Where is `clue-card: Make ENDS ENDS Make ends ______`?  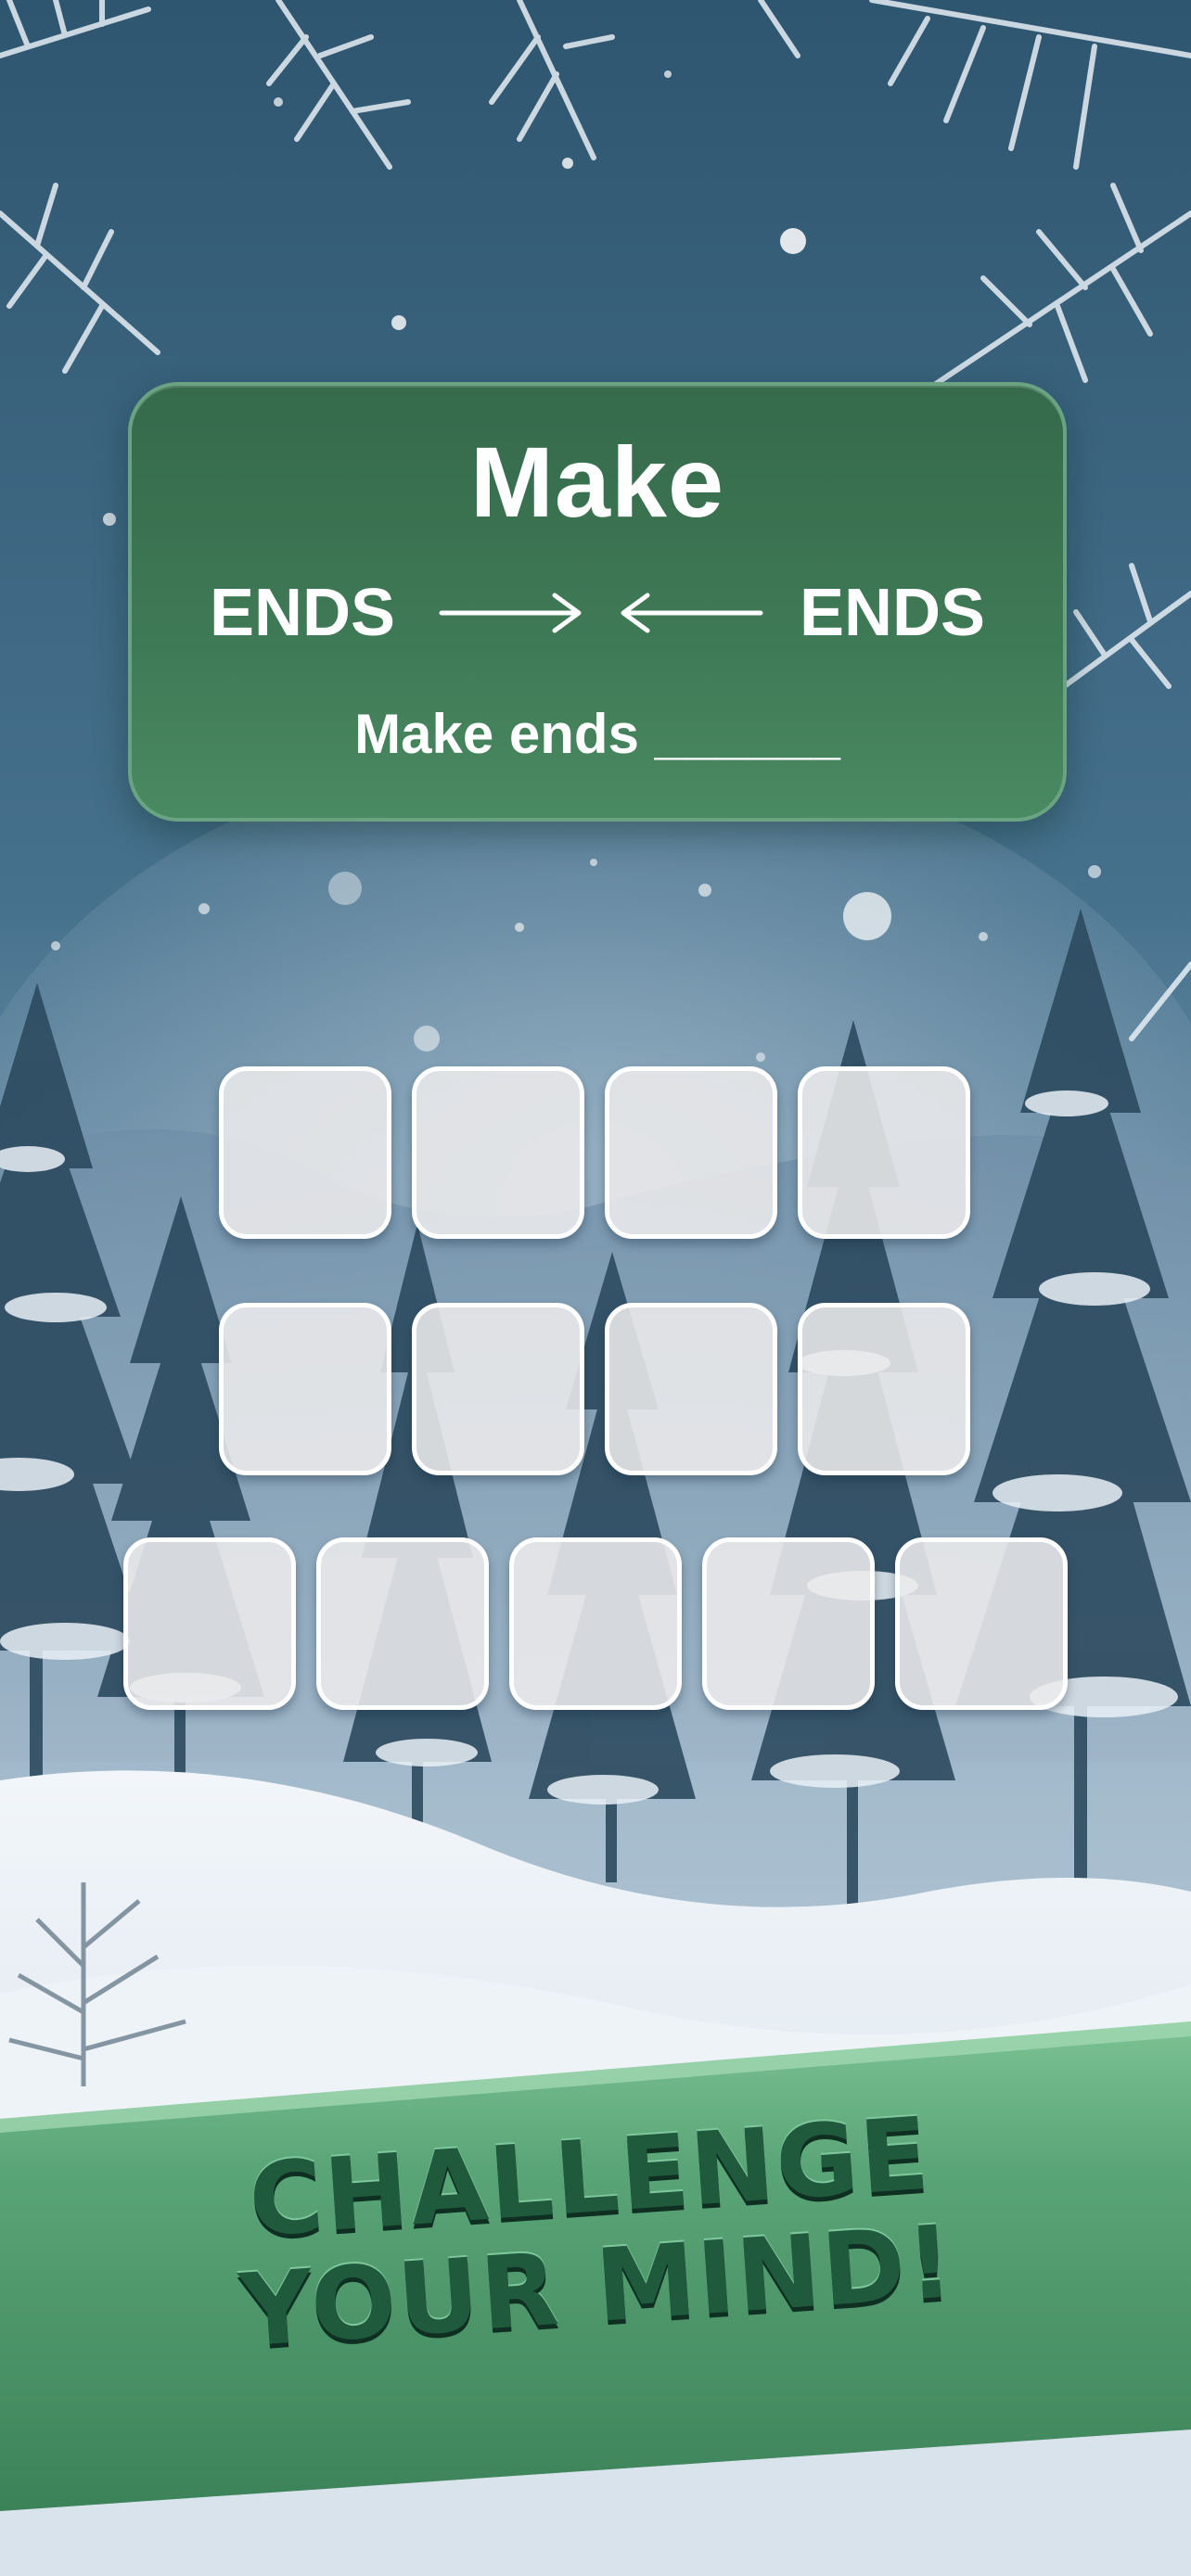
clue-card: Make ENDS ENDS Make ends ______ is located at coordinates (597, 602).